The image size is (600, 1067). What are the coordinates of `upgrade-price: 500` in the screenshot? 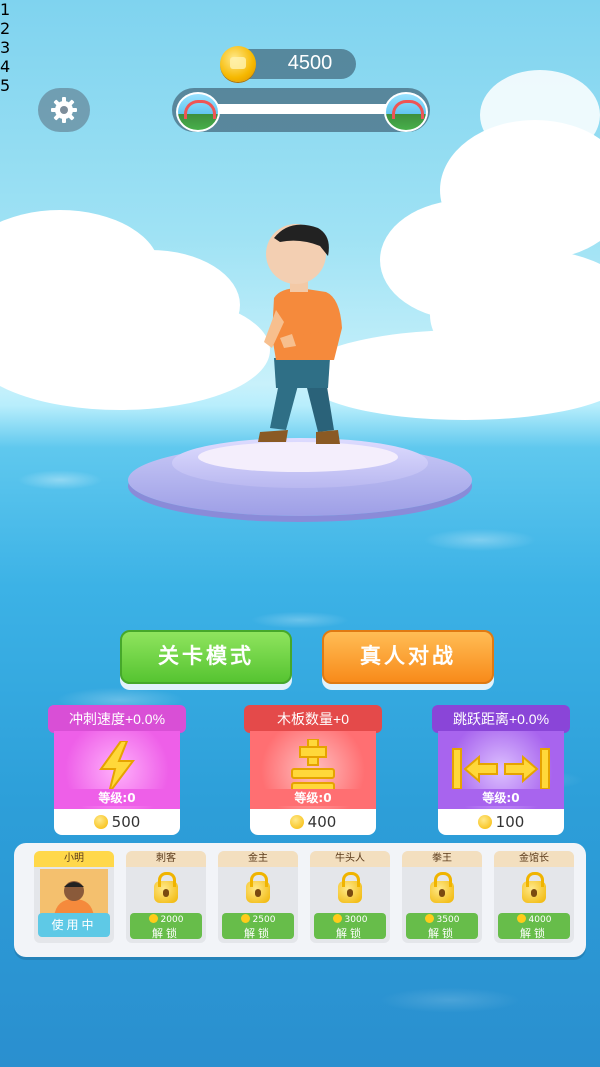 It's located at (117, 822).